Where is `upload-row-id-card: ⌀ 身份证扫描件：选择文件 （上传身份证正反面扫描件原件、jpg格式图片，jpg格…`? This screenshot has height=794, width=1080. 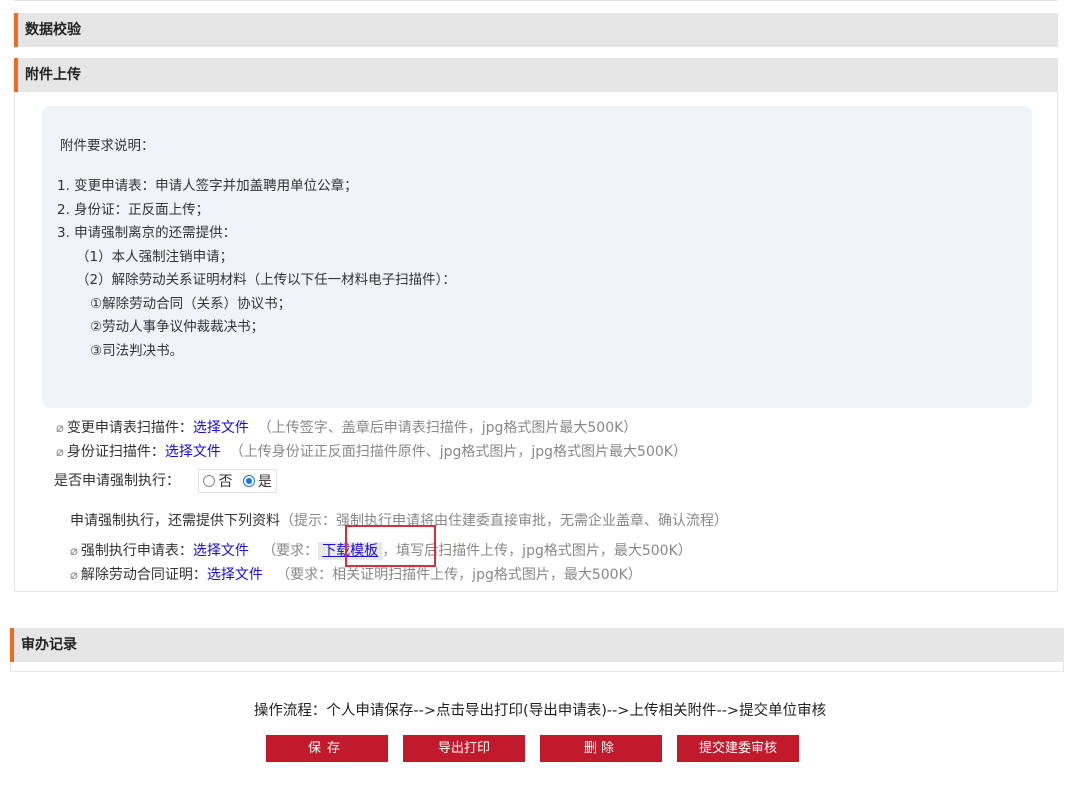 upload-row-id-card: ⌀ 身份证扫描件：选择文件 （上传身份证正反面扫描件原件、jpg格式图片，jpg格… is located at coordinates (371, 451).